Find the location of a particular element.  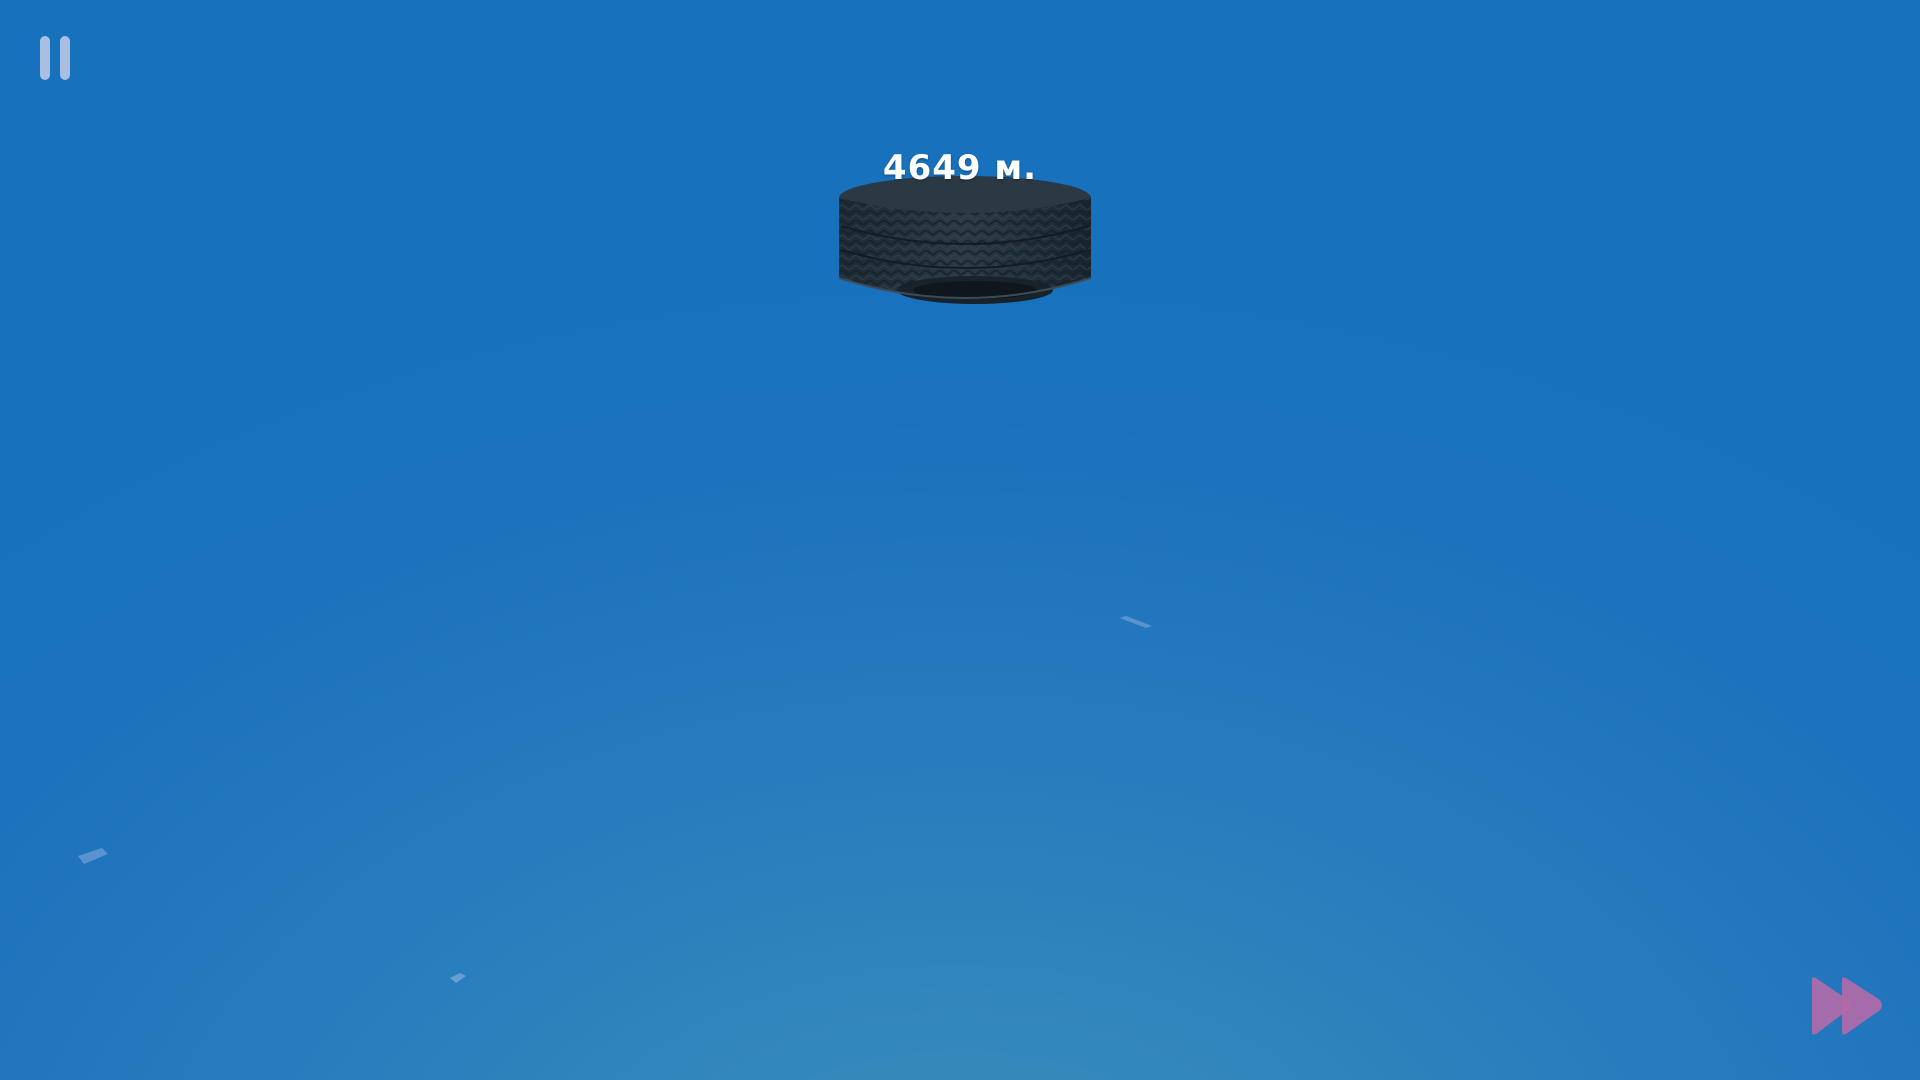

fast-forward-button is located at coordinates (1847, 1006).